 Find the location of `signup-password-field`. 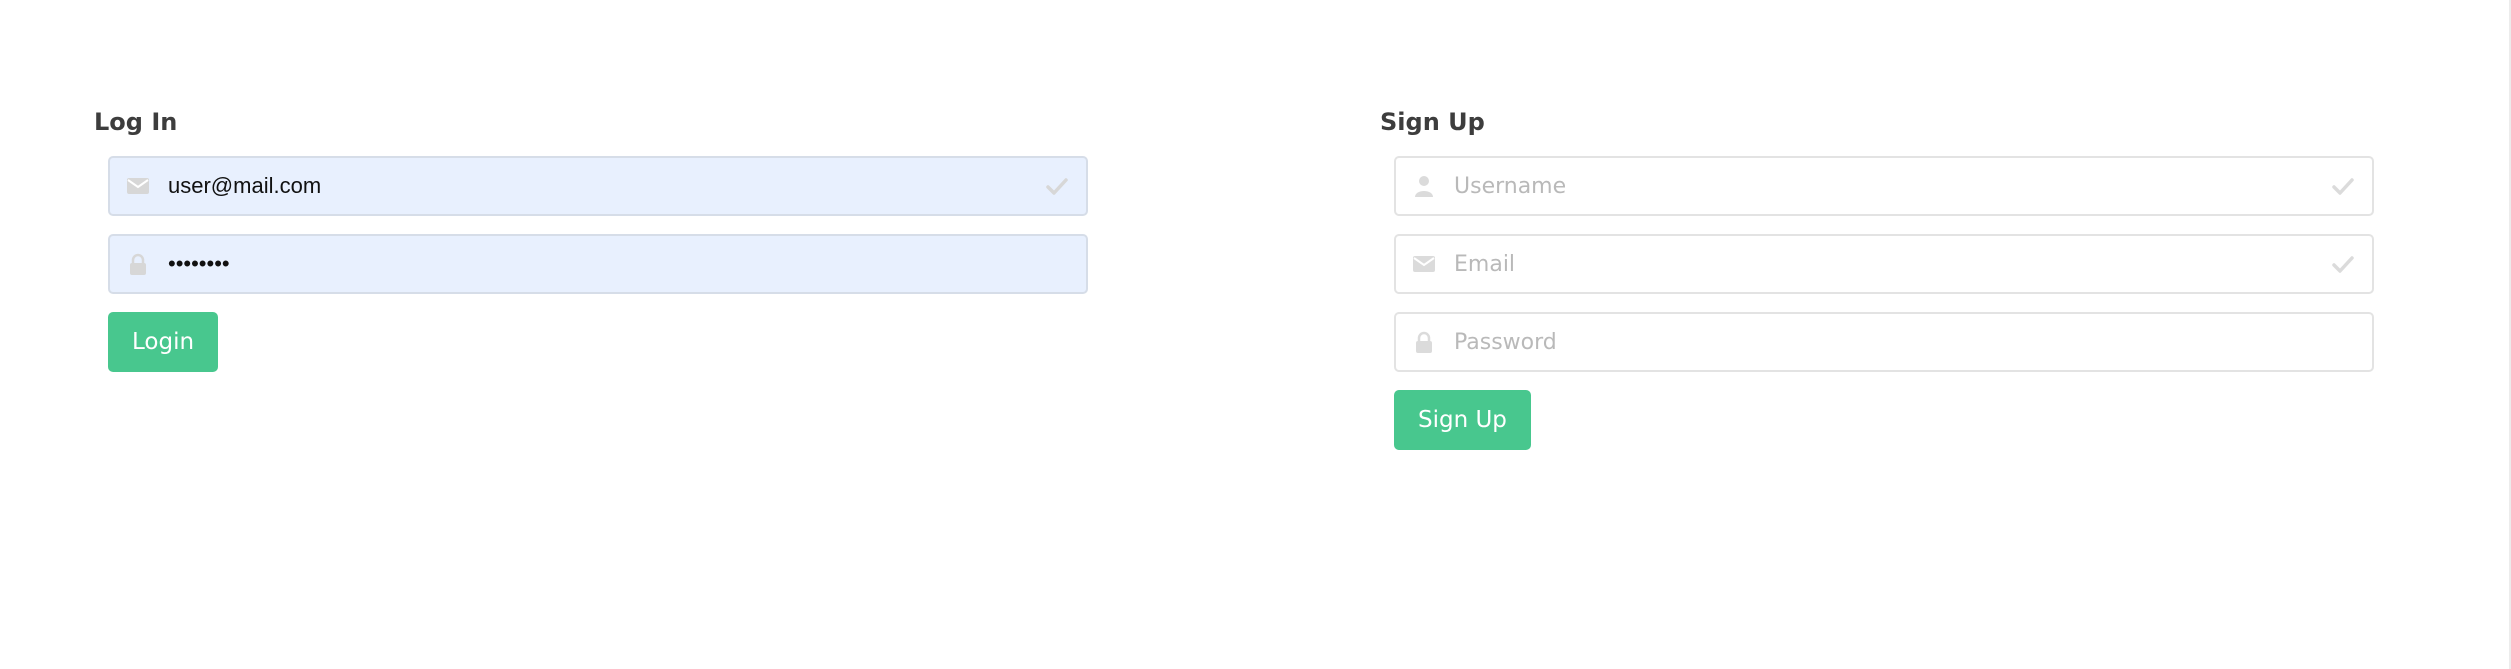

signup-password-field is located at coordinates (1884, 342).